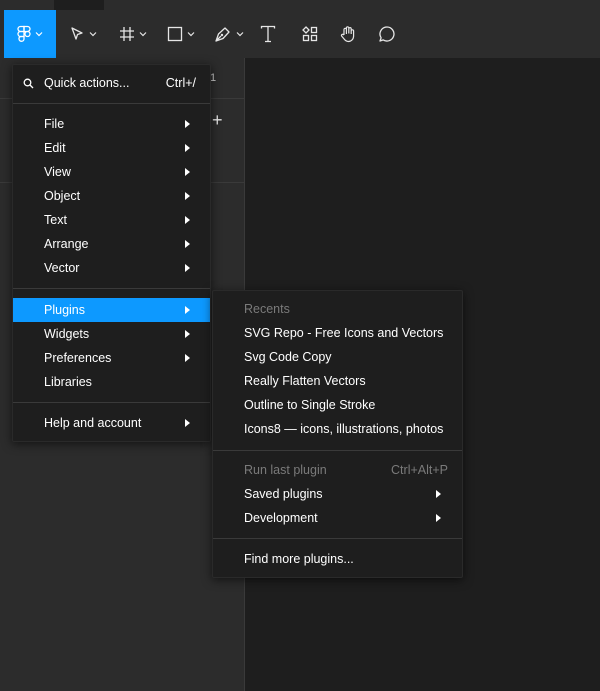 Image resolution: width=600 pixels, height=691 pixels. What do you see at coordinates (310, 405) in the screenshot?
I see `submenu-item-label: Outline to Single Stroke` at bounding box center [310, 405].